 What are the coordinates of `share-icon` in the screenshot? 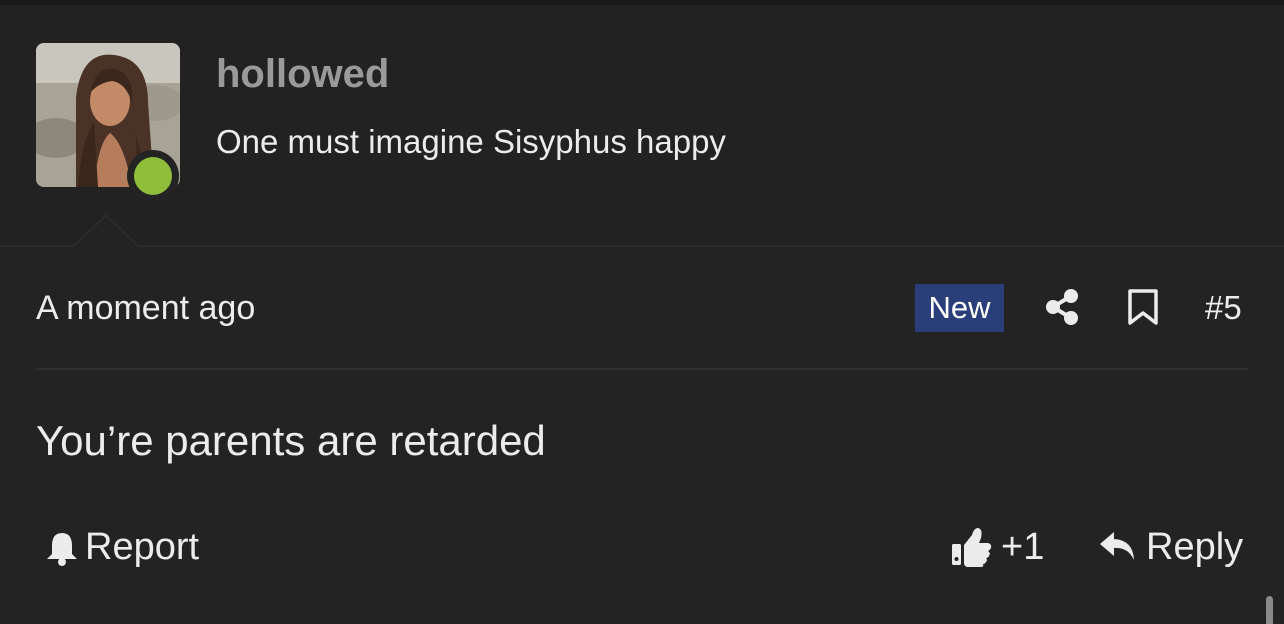 It's located at (1062, 307).